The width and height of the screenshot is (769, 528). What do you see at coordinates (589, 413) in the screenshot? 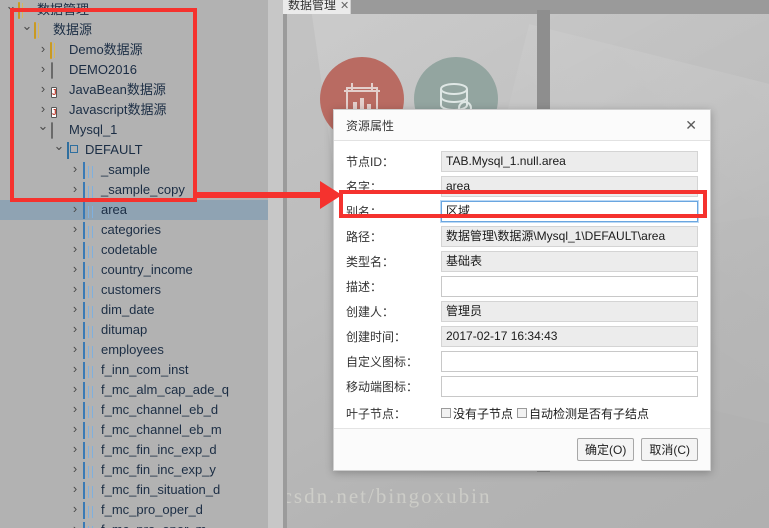
I see `auto-detect-children-checkbox-label: 自动检测是否有子结点` at bounding box center [589, 413].